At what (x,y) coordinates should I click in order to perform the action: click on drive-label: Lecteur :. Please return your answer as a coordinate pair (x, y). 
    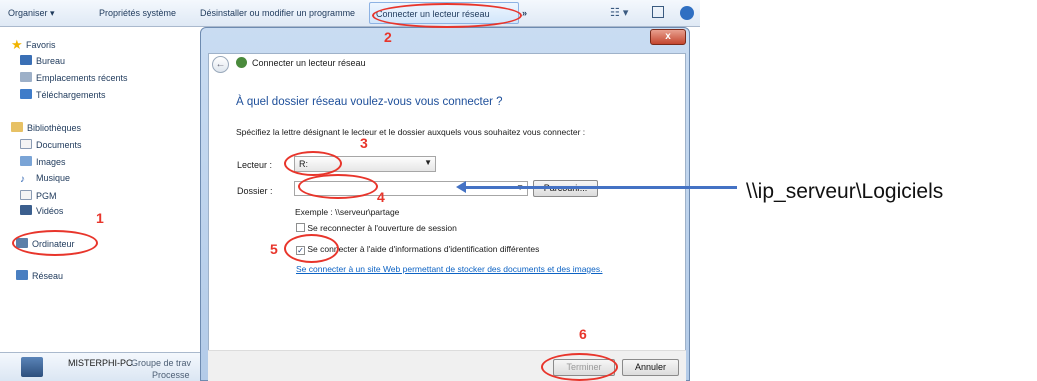
    Looking at the image, I should click on (255, 165).